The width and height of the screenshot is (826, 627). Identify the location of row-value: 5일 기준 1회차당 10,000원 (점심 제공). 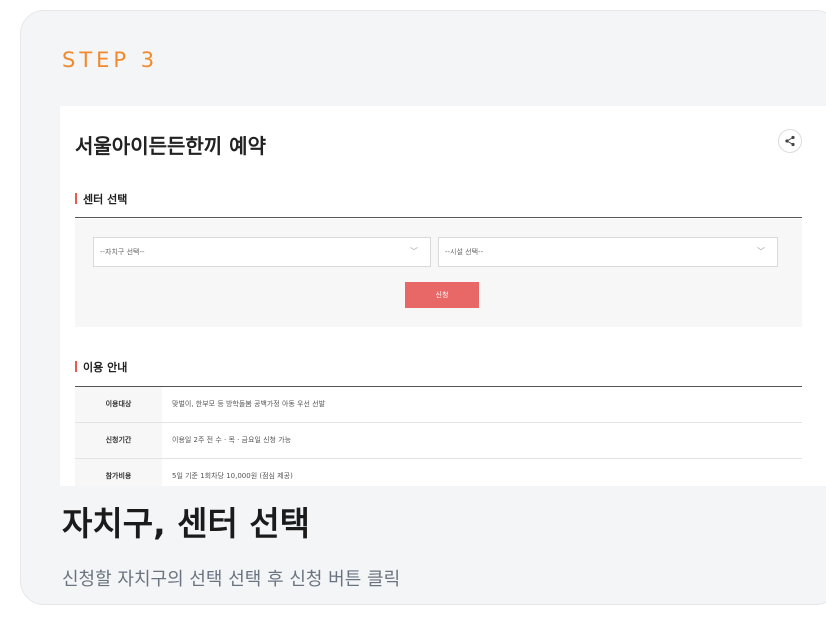
(232, 476).